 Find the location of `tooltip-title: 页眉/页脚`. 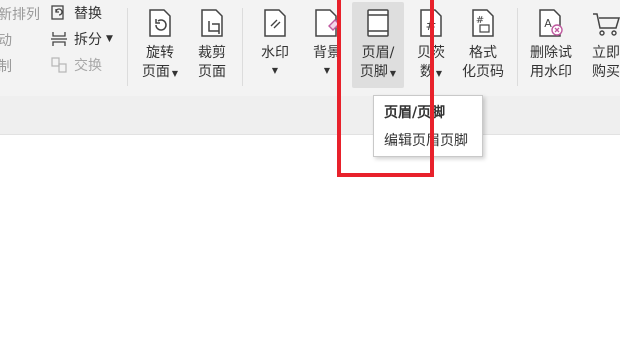

tooltip-title: 页眉/页脚 is located at coordinates (415, 113).